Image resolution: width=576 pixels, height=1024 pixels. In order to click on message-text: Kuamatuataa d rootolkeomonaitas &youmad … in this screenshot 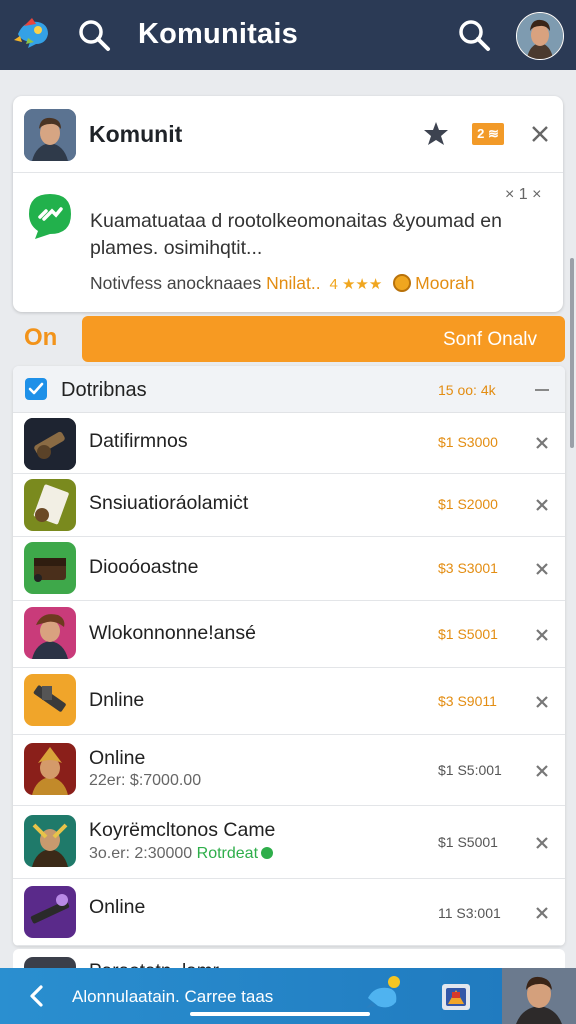, I will do `click(296, 234)`.